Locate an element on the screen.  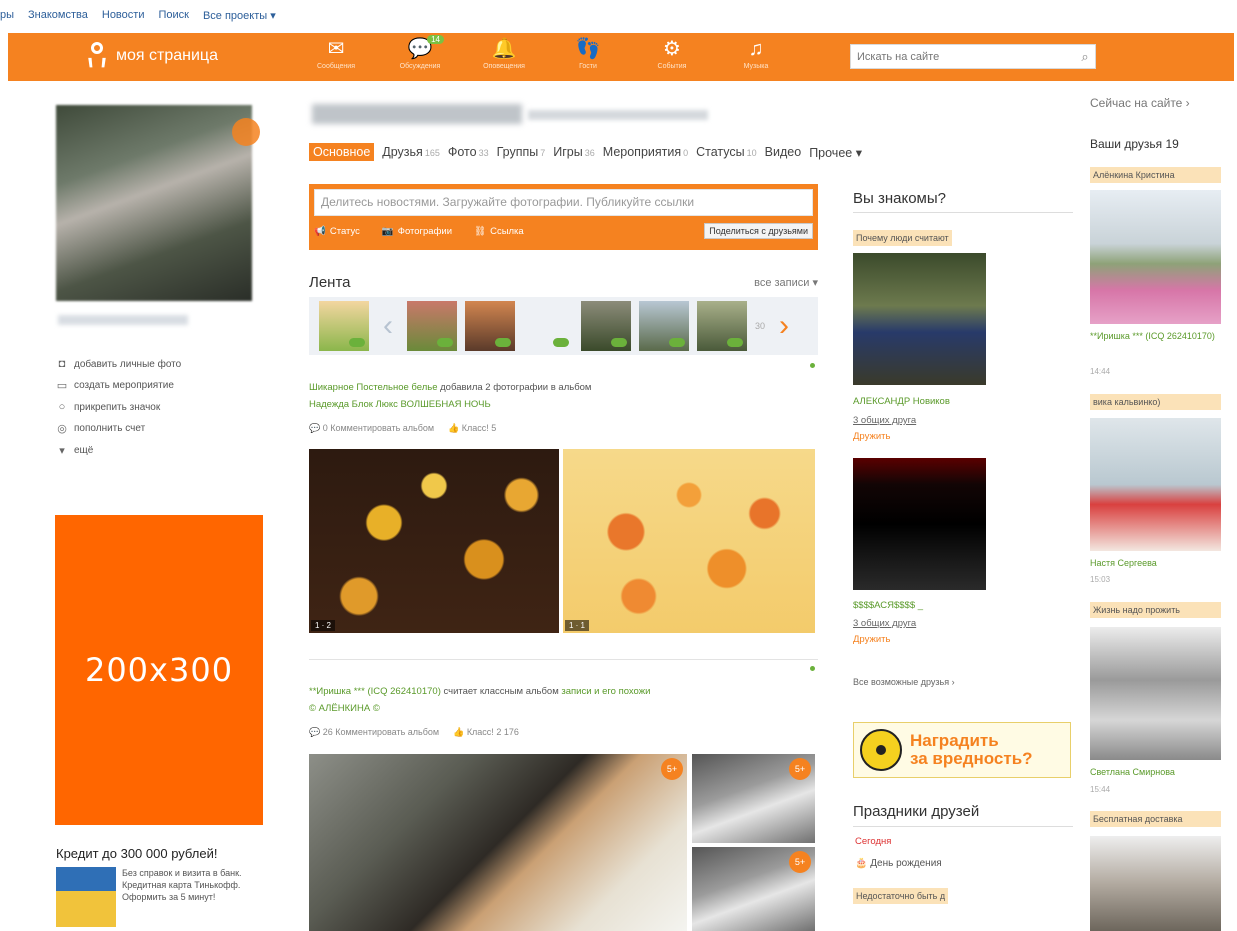
online-now-link: Сейчас на сайте › is located at coordinates (1140, 103).